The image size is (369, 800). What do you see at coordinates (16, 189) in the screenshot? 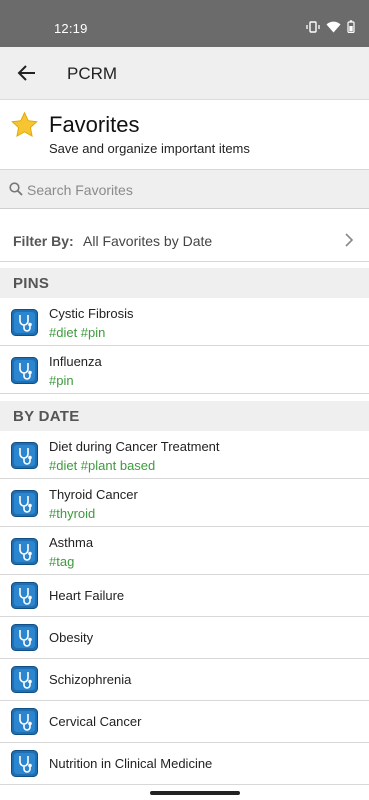
I see `search-icon` at bounding box center [16, 189].